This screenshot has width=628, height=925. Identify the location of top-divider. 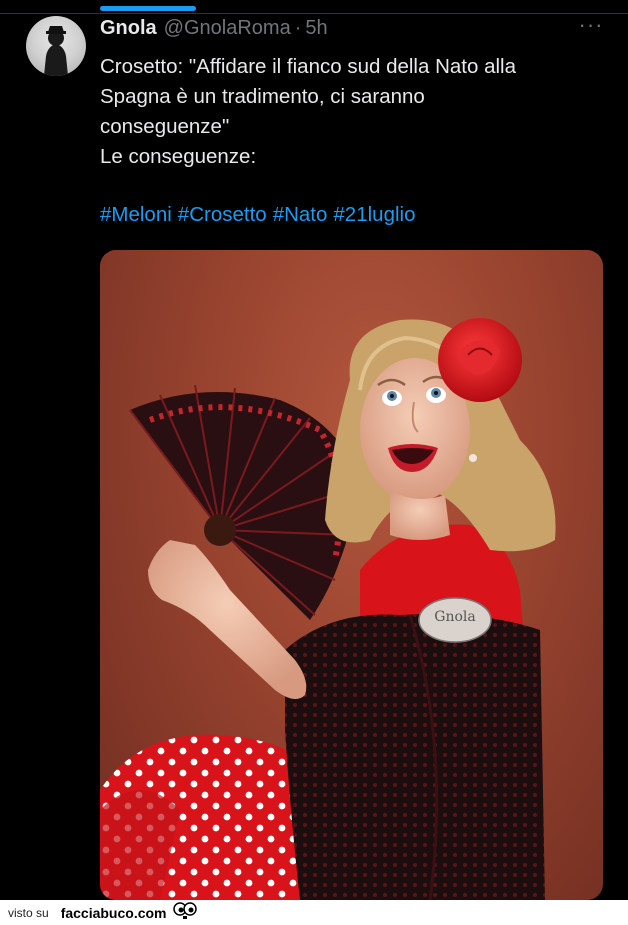
(314, 13).